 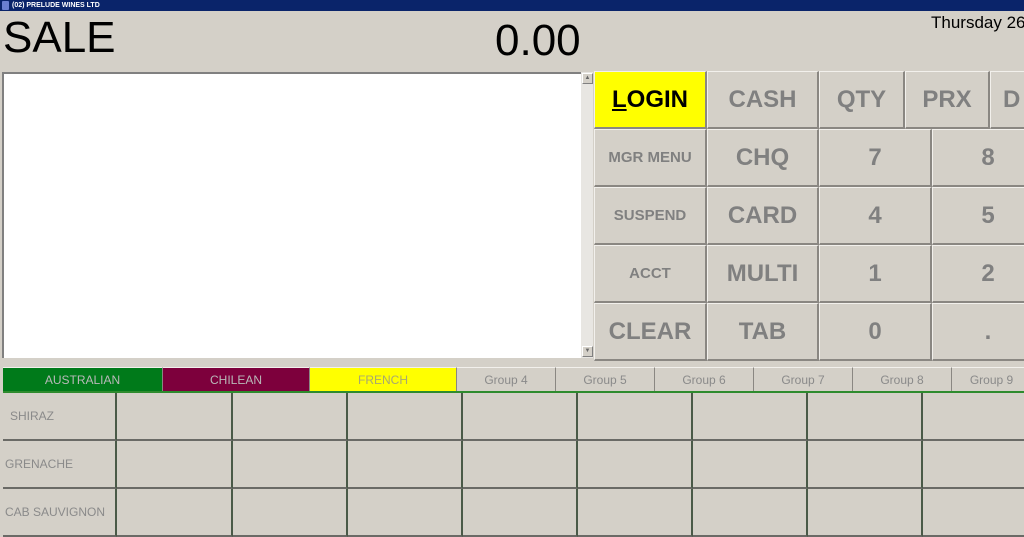 What do you see at coordinates (650, 100) in the screenshot?
I see `login-button: LOGIN` at bounding box center [650, 100].